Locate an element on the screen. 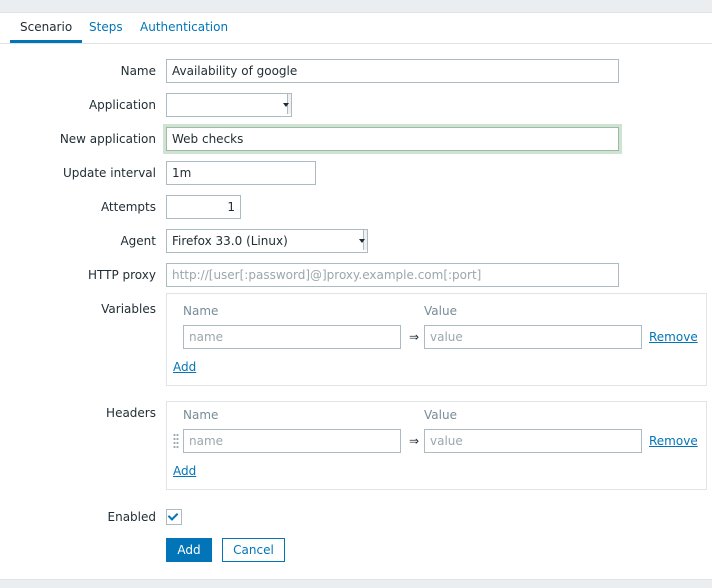  variables-col-value: Value is located at coordinates (440, 311).